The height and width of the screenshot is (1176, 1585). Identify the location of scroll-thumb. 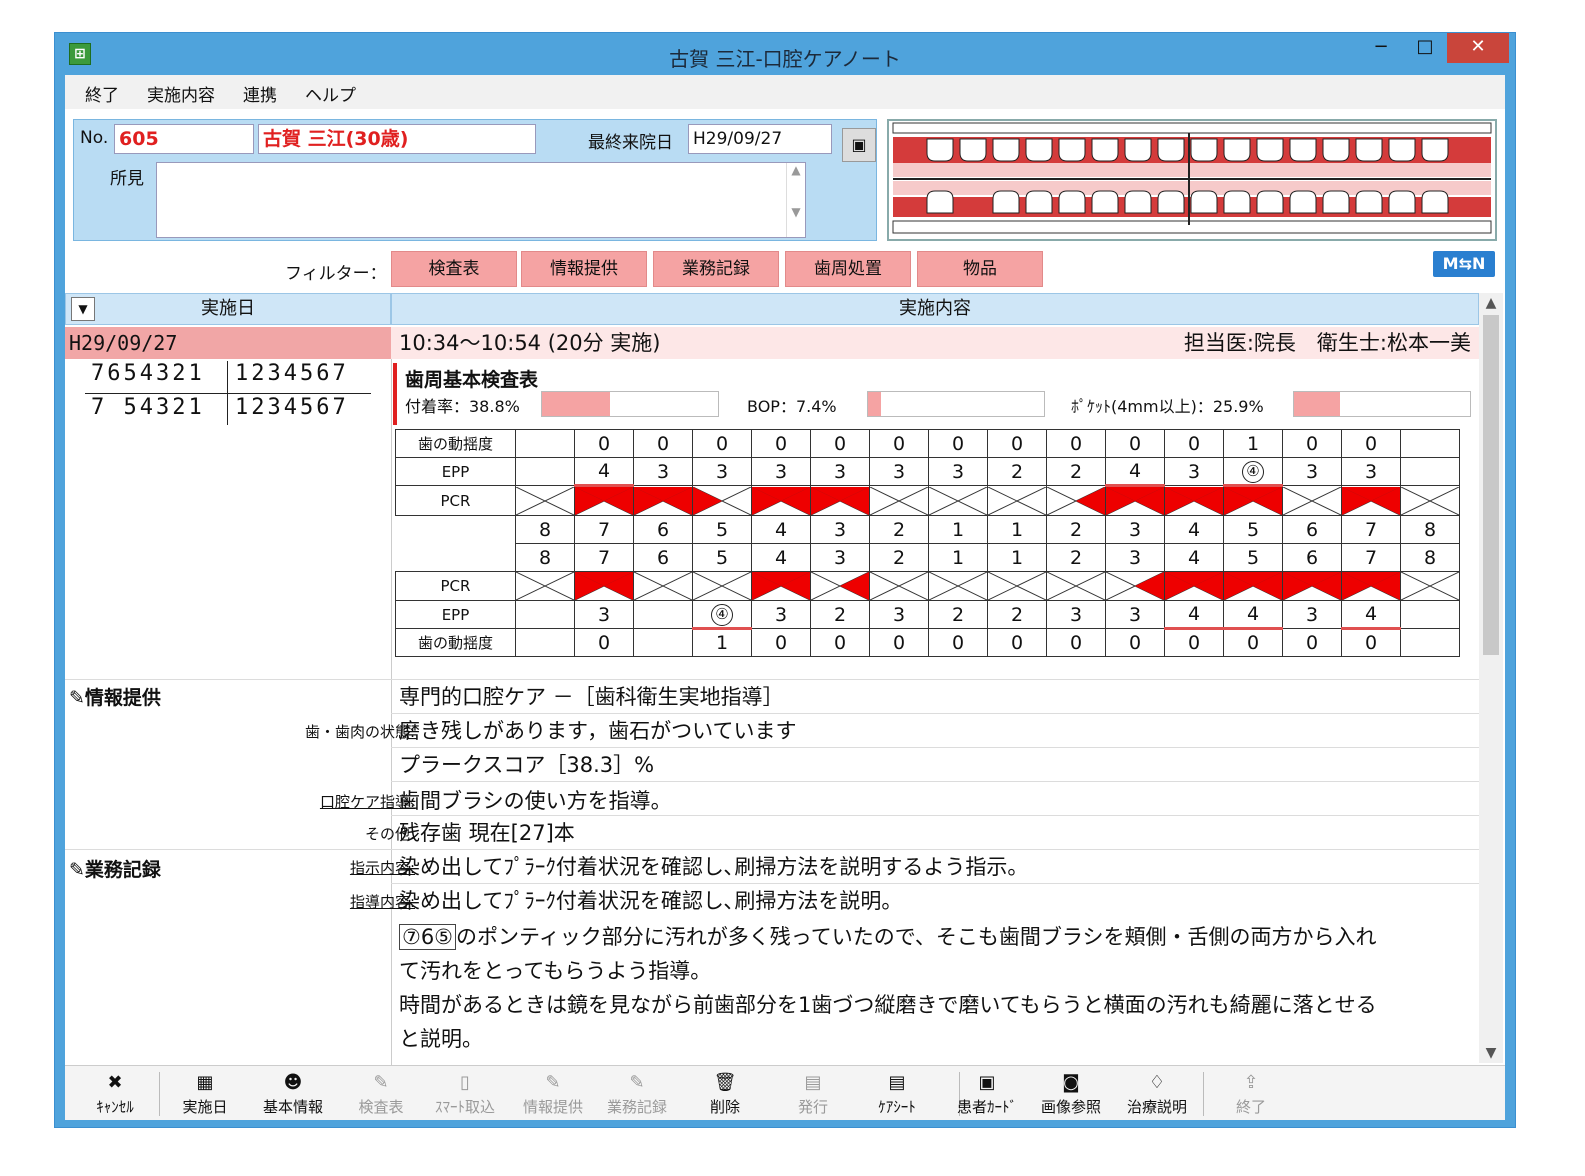
(1491, 485).